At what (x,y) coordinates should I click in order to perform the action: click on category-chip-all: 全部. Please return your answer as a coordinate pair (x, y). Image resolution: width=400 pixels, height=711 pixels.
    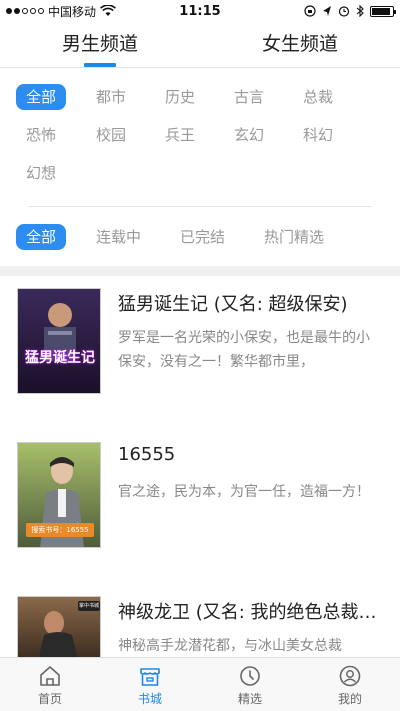
    Looking at the image, I should click on (41, 97).